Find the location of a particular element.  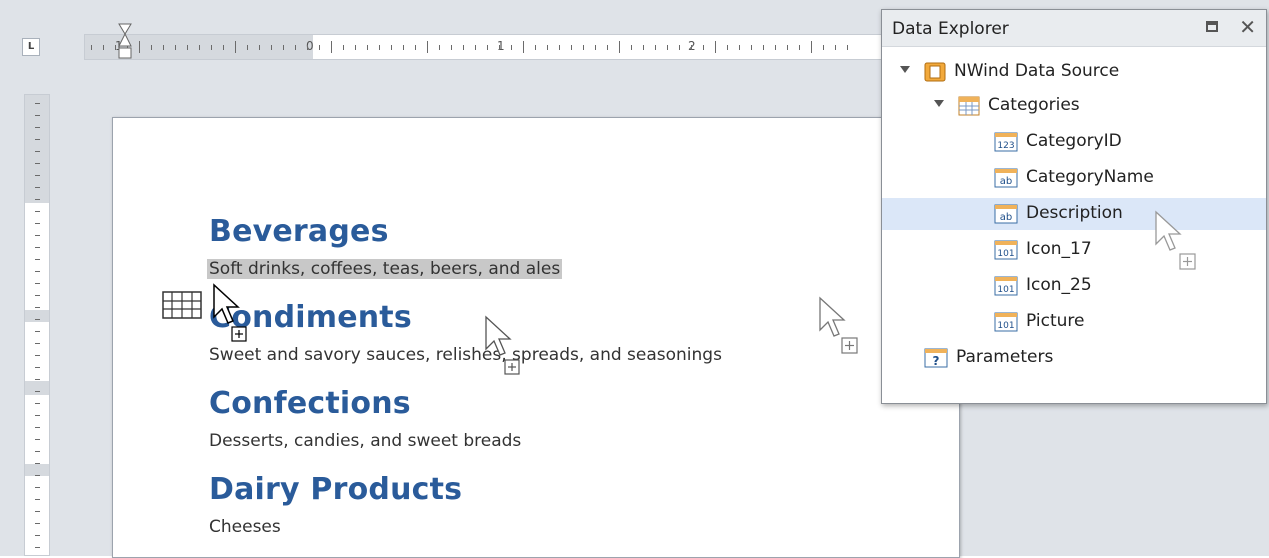

field-type-badge: 101 is located at coordinates (1005, 254).